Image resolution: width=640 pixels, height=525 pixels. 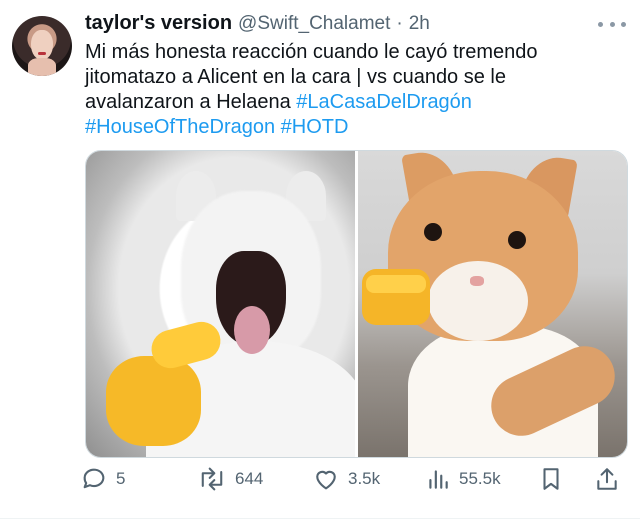 What do you see at coordinates (346, 479) in the screenshot?
I see `like-button: 3.5k` at bounding box center [346, 479].